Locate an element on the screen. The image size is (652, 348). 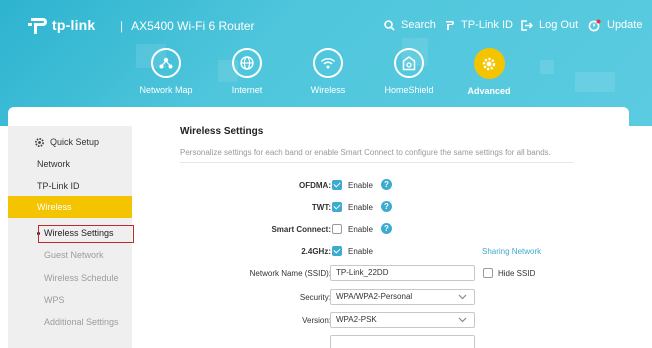
update-icon is located at coordinates (594, 25).